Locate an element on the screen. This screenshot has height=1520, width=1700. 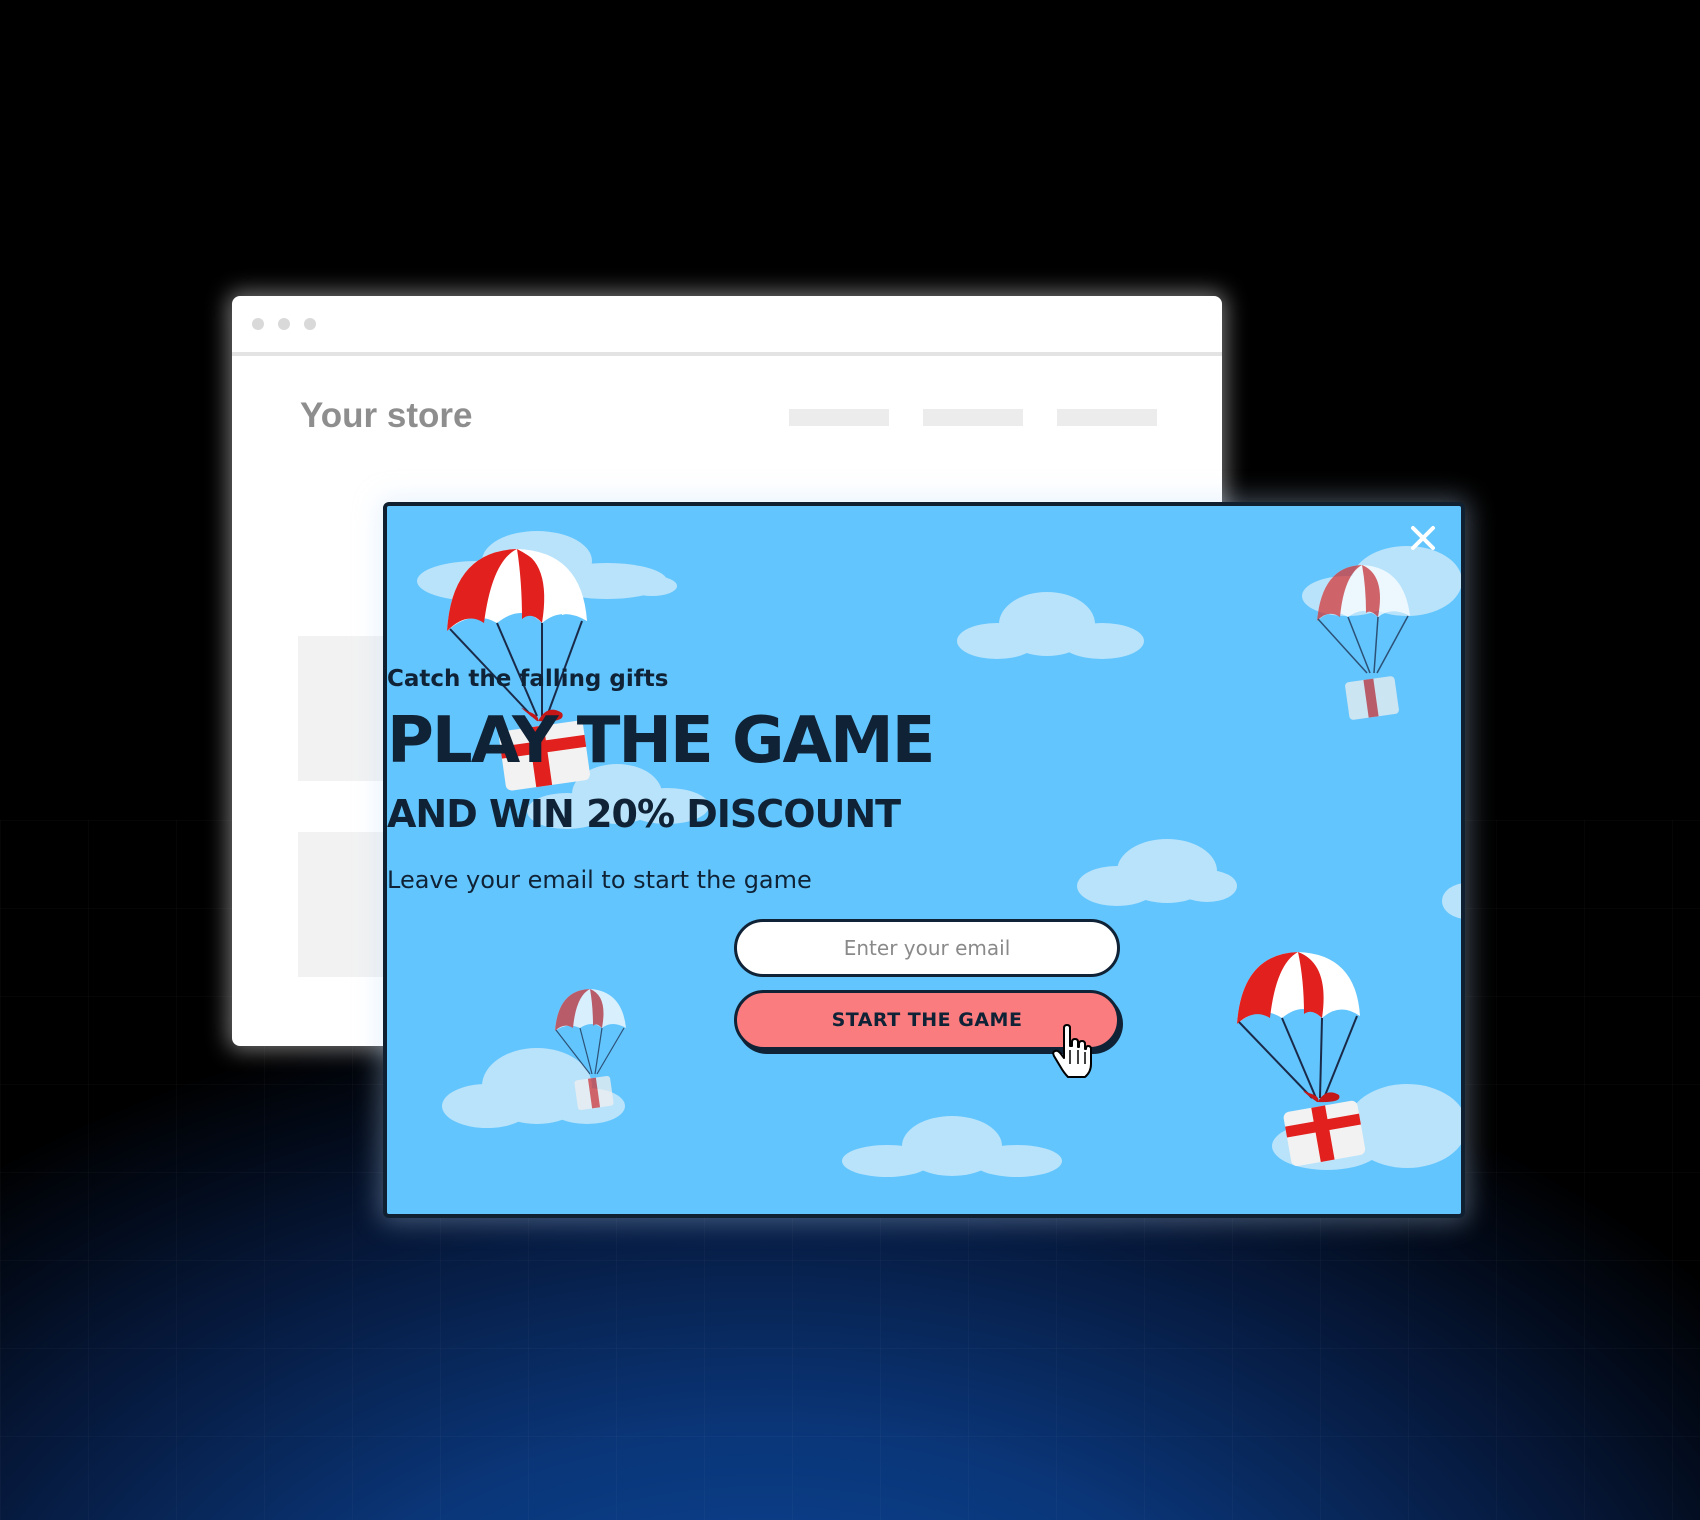
popup-headline: PLAY THE GAME is located at coordinates (661, 741).